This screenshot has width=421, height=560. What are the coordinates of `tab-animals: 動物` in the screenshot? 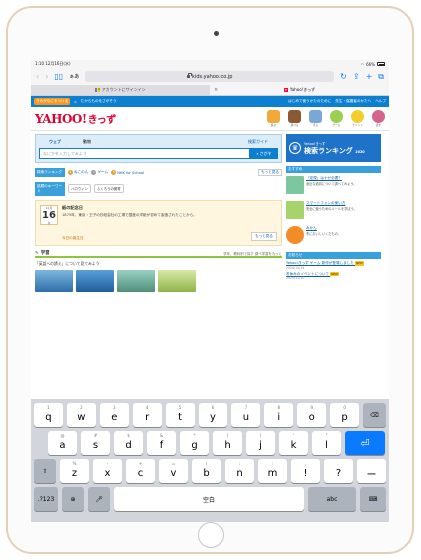 It's located at (87, 142).